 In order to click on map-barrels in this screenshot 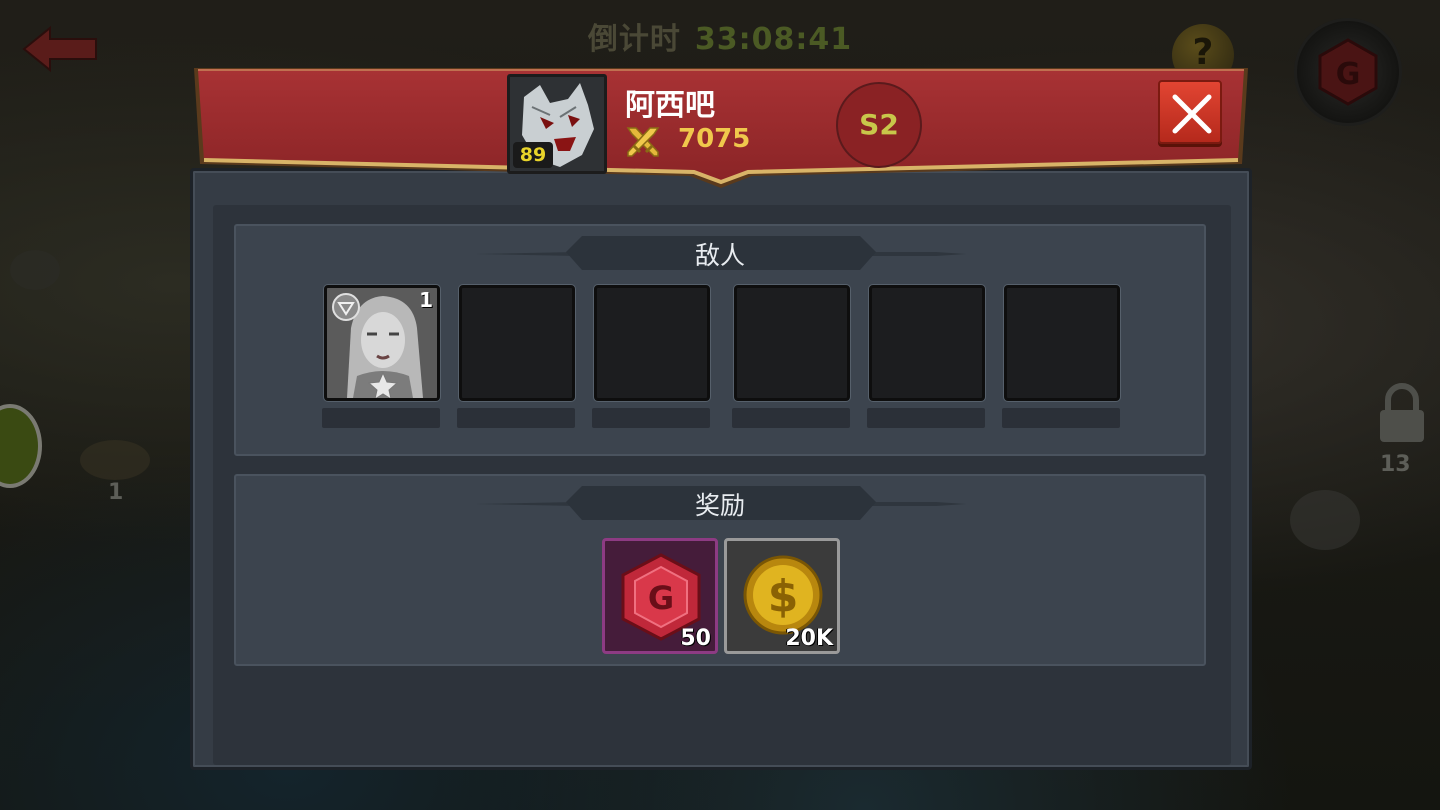, I will do `click(35, 270)`.